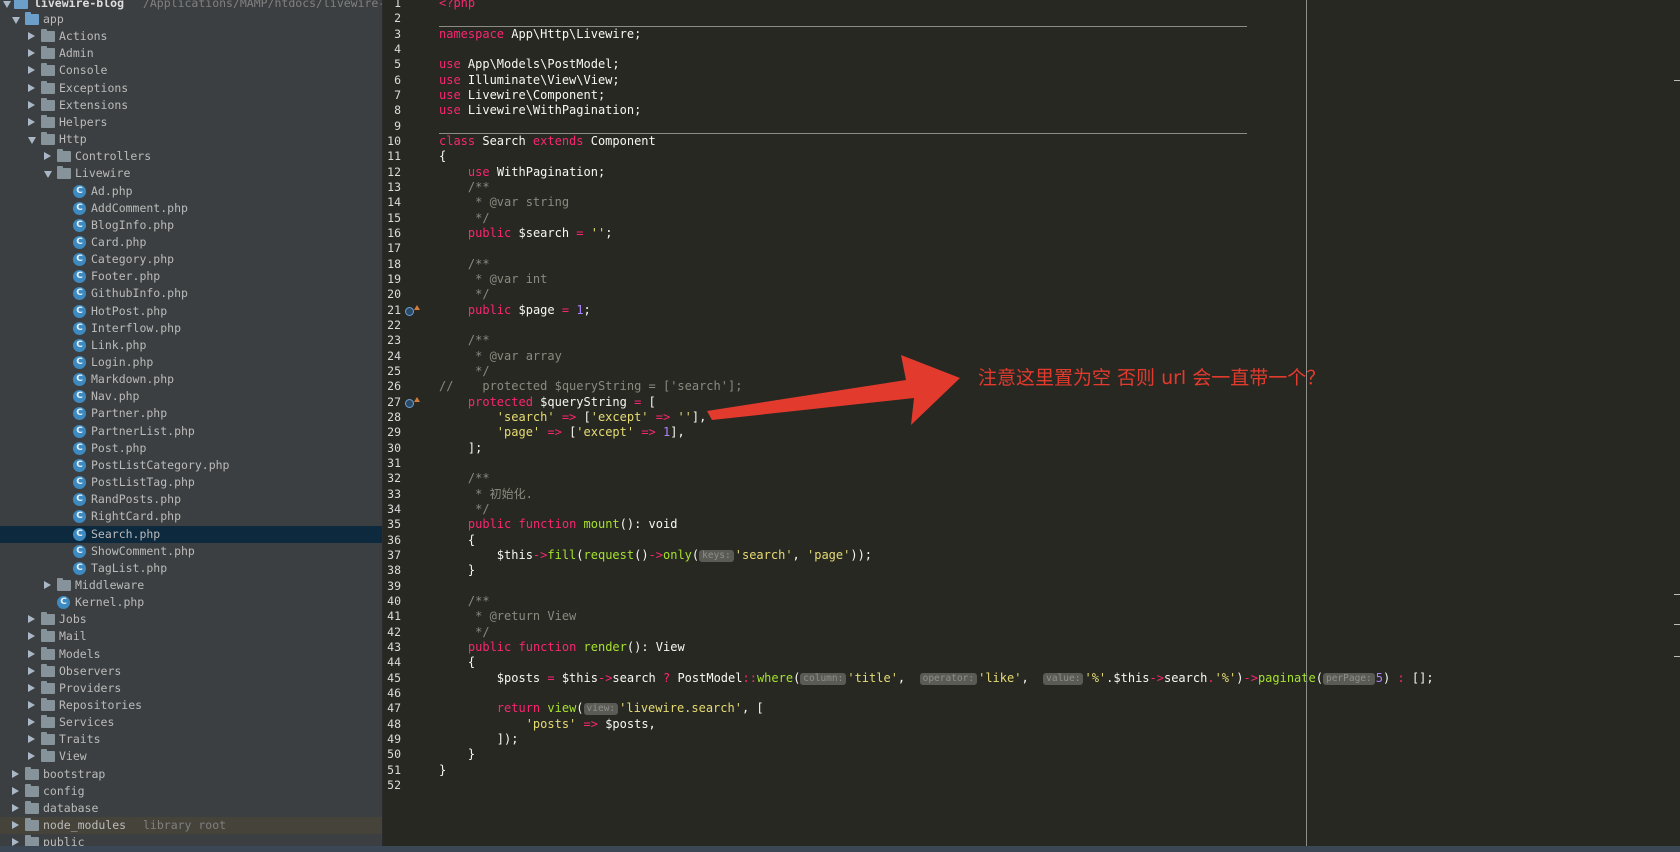 This screenshot has width=1680, height=852. What do you see at coordinates (547, 402) in the screenshot?
I see `code-line: protected $queryString = [` at bounding box center [547, 402].